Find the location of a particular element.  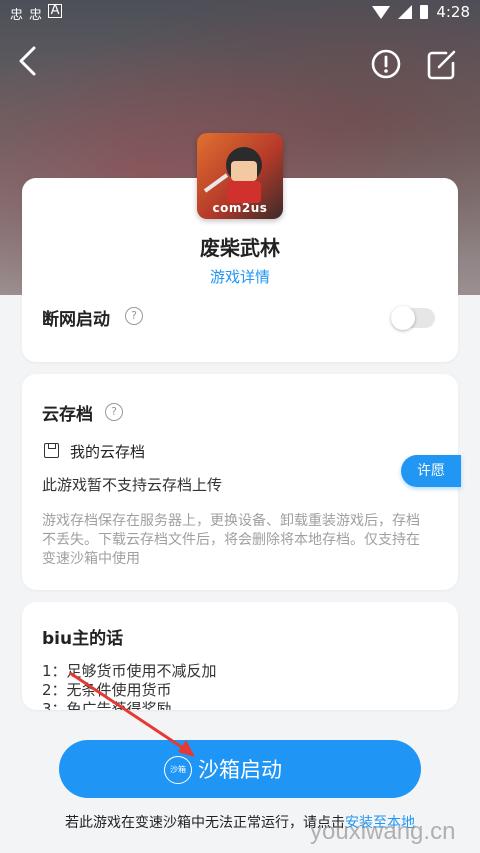

wish-button: 许愿 is located at coordinates (431, 471).